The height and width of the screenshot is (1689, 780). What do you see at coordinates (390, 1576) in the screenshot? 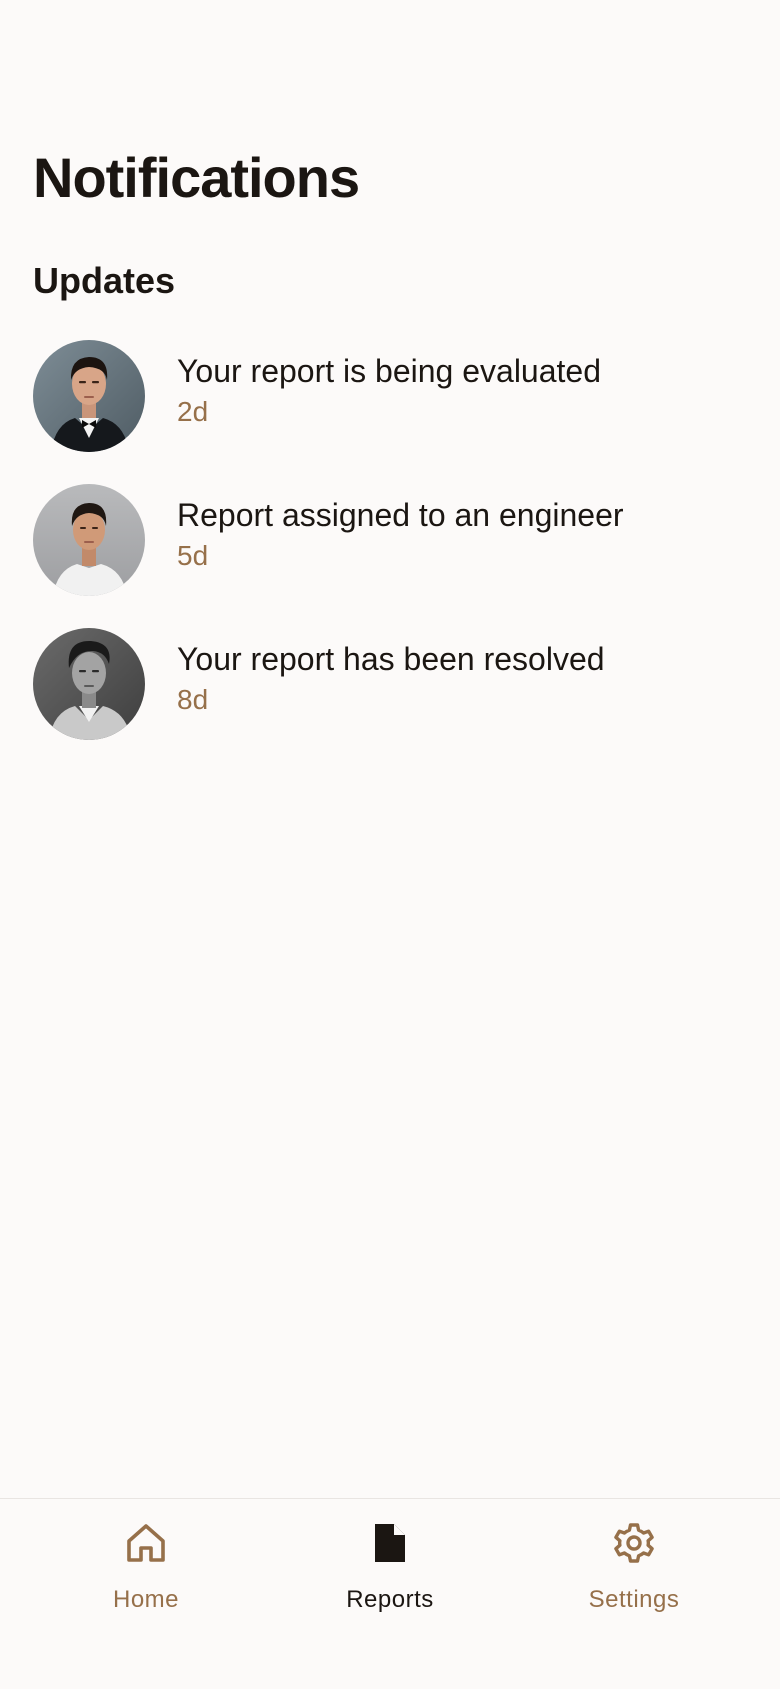
I see `nav-item-reports: Reports` at bounding box center [390, 1576].